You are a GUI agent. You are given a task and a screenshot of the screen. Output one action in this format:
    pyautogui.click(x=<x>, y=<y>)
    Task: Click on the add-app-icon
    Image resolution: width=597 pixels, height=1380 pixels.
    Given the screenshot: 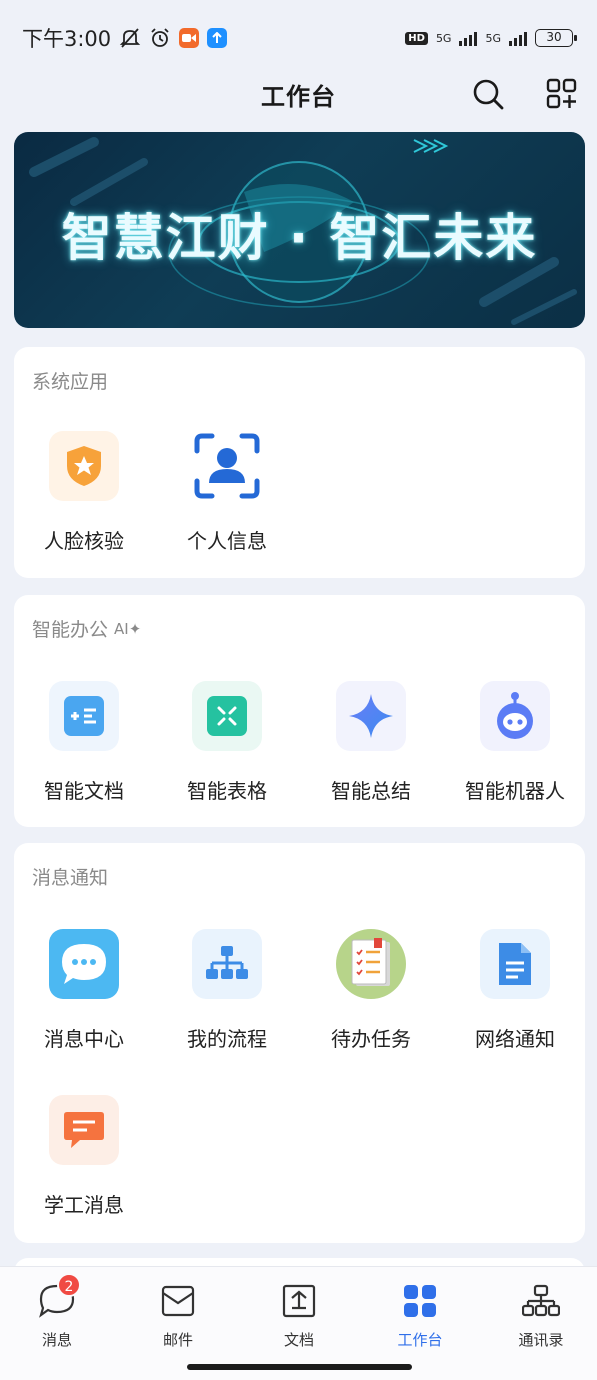 What is the action you would take?
    pyautogui.click(x=562, y=94)
    